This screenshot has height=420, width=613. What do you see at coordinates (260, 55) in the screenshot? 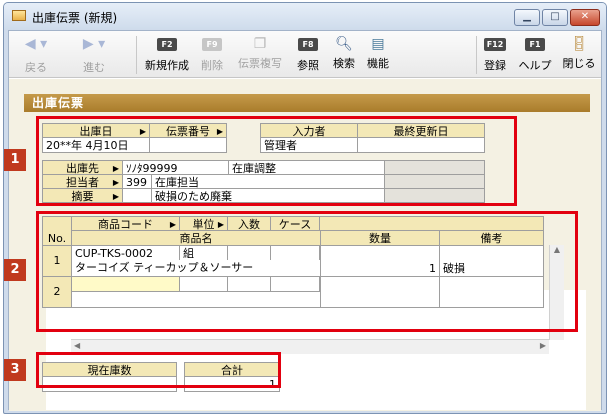
I see `copy-slip-button: ❐ 伝票複写` at bounding box center [260, 55].